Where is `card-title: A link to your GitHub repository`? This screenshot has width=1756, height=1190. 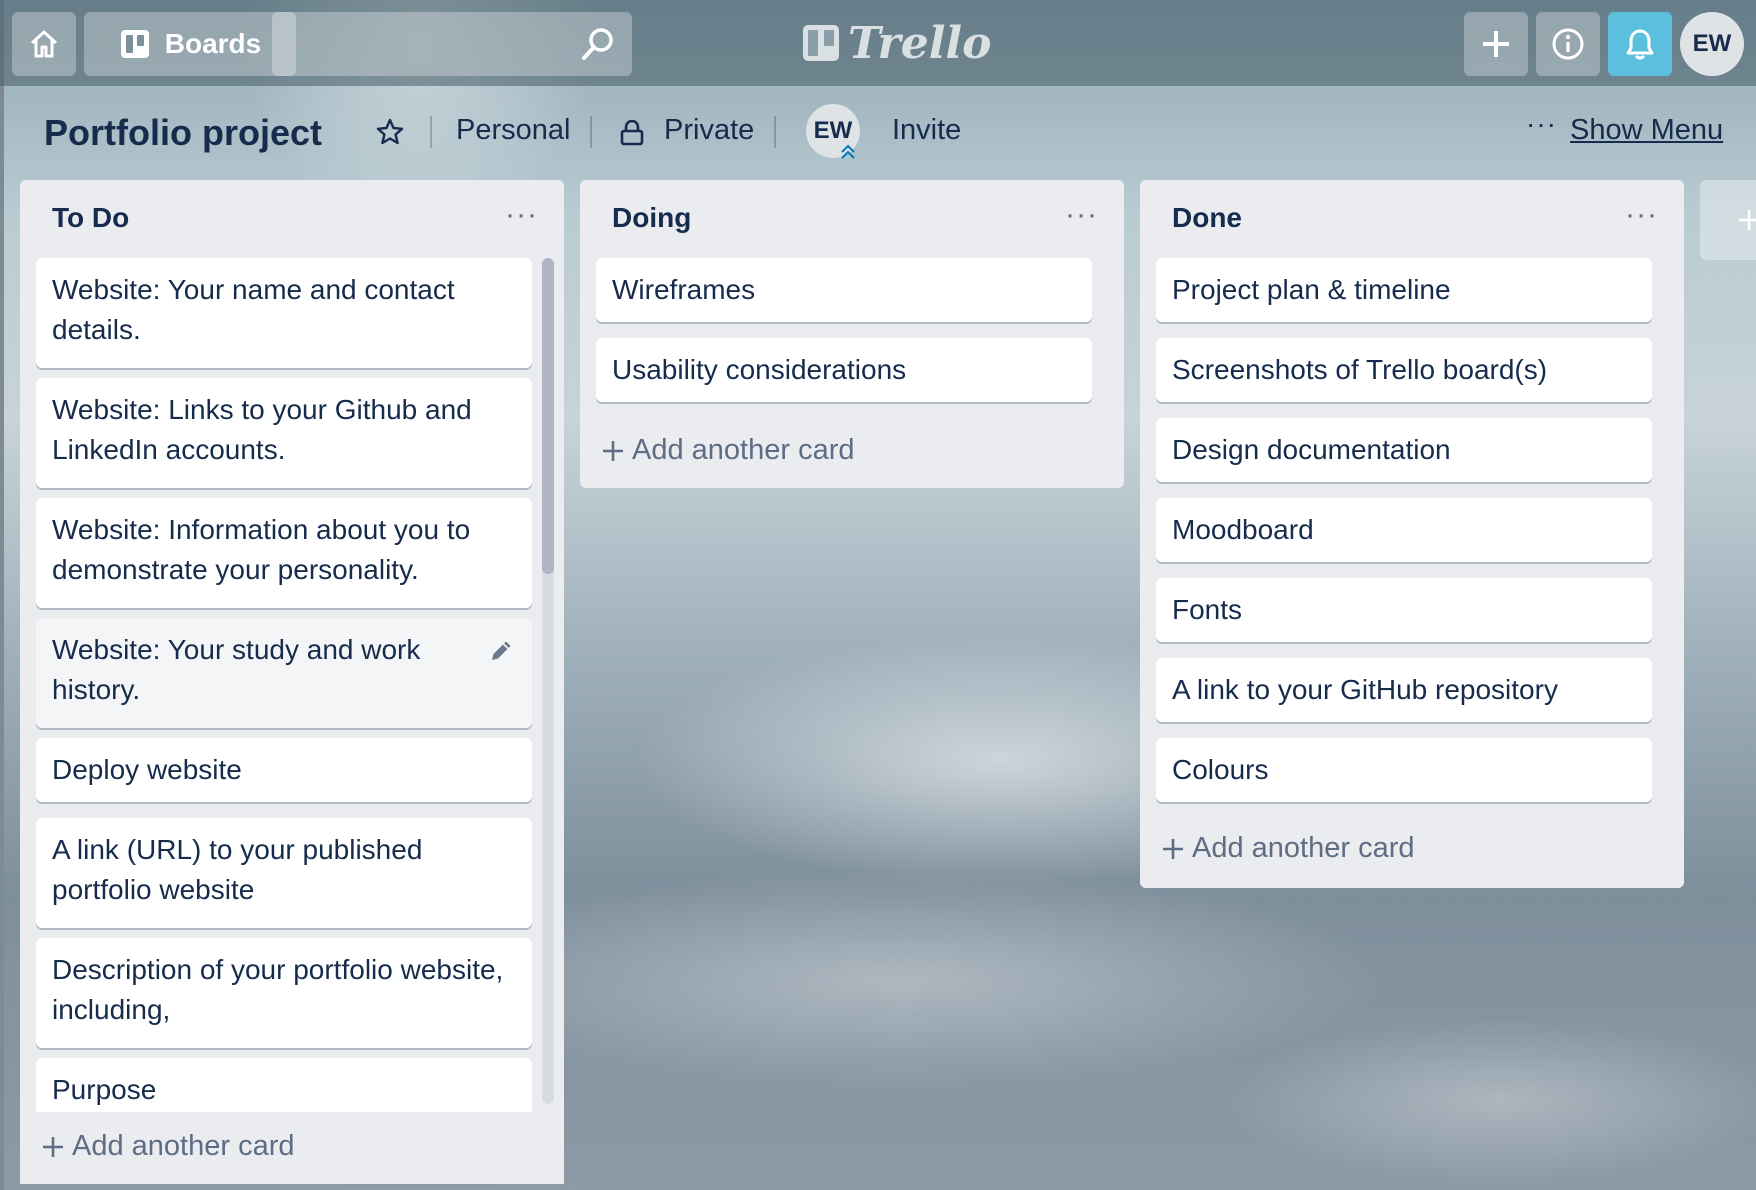 card-title: A link to your GitHub repository is located at coordinates (1365, 689).